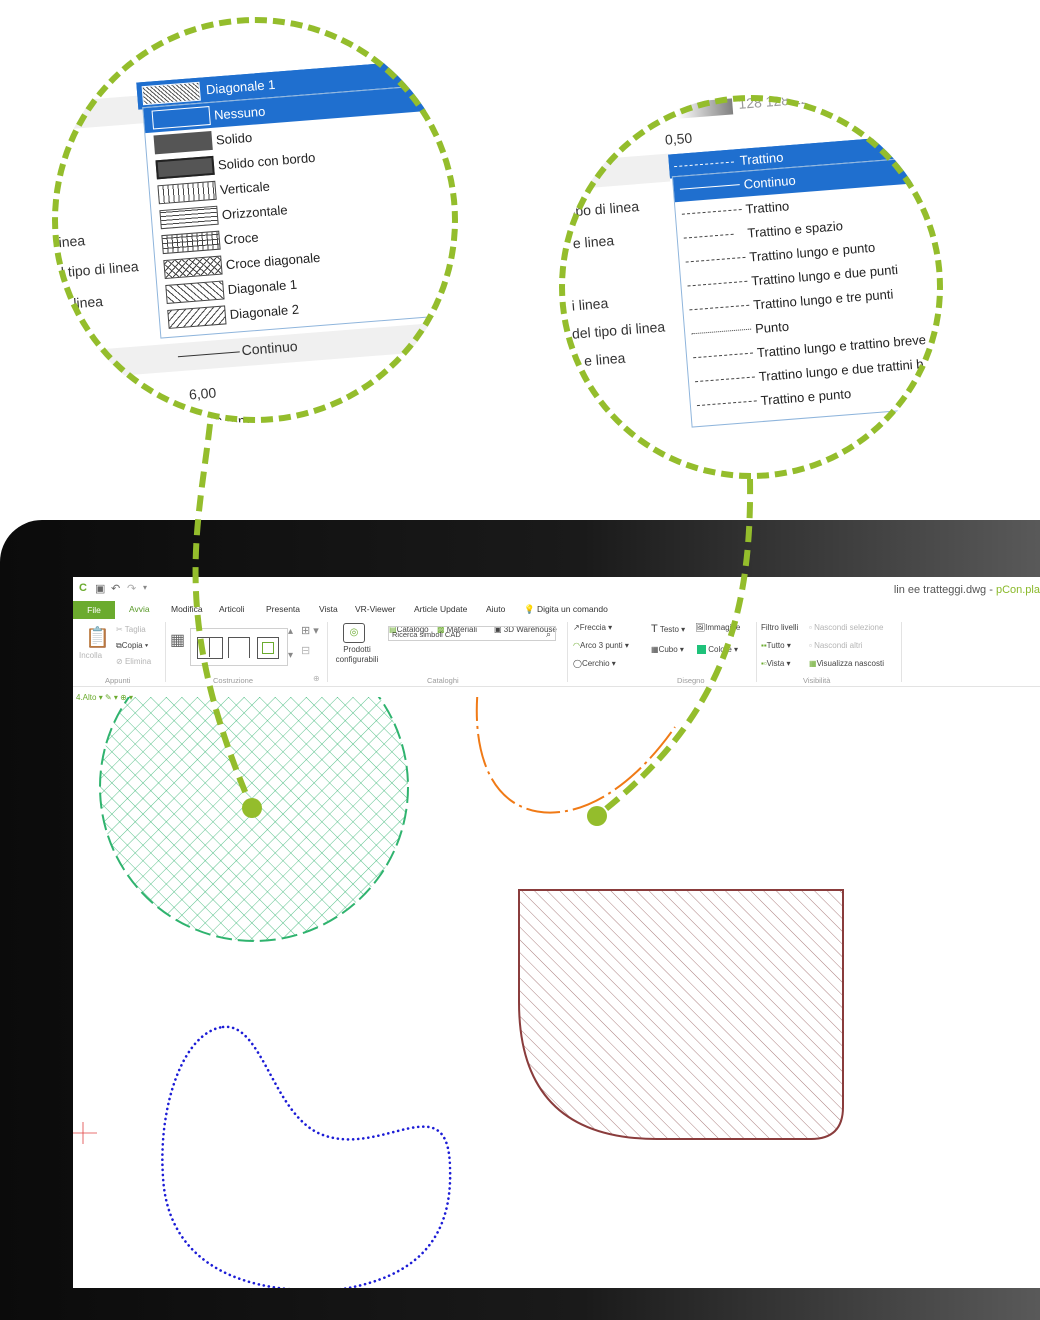 The width and height of the screenshot is (1040, 1320). I want to click on color-value: 128 128 12, so click(773, 103).